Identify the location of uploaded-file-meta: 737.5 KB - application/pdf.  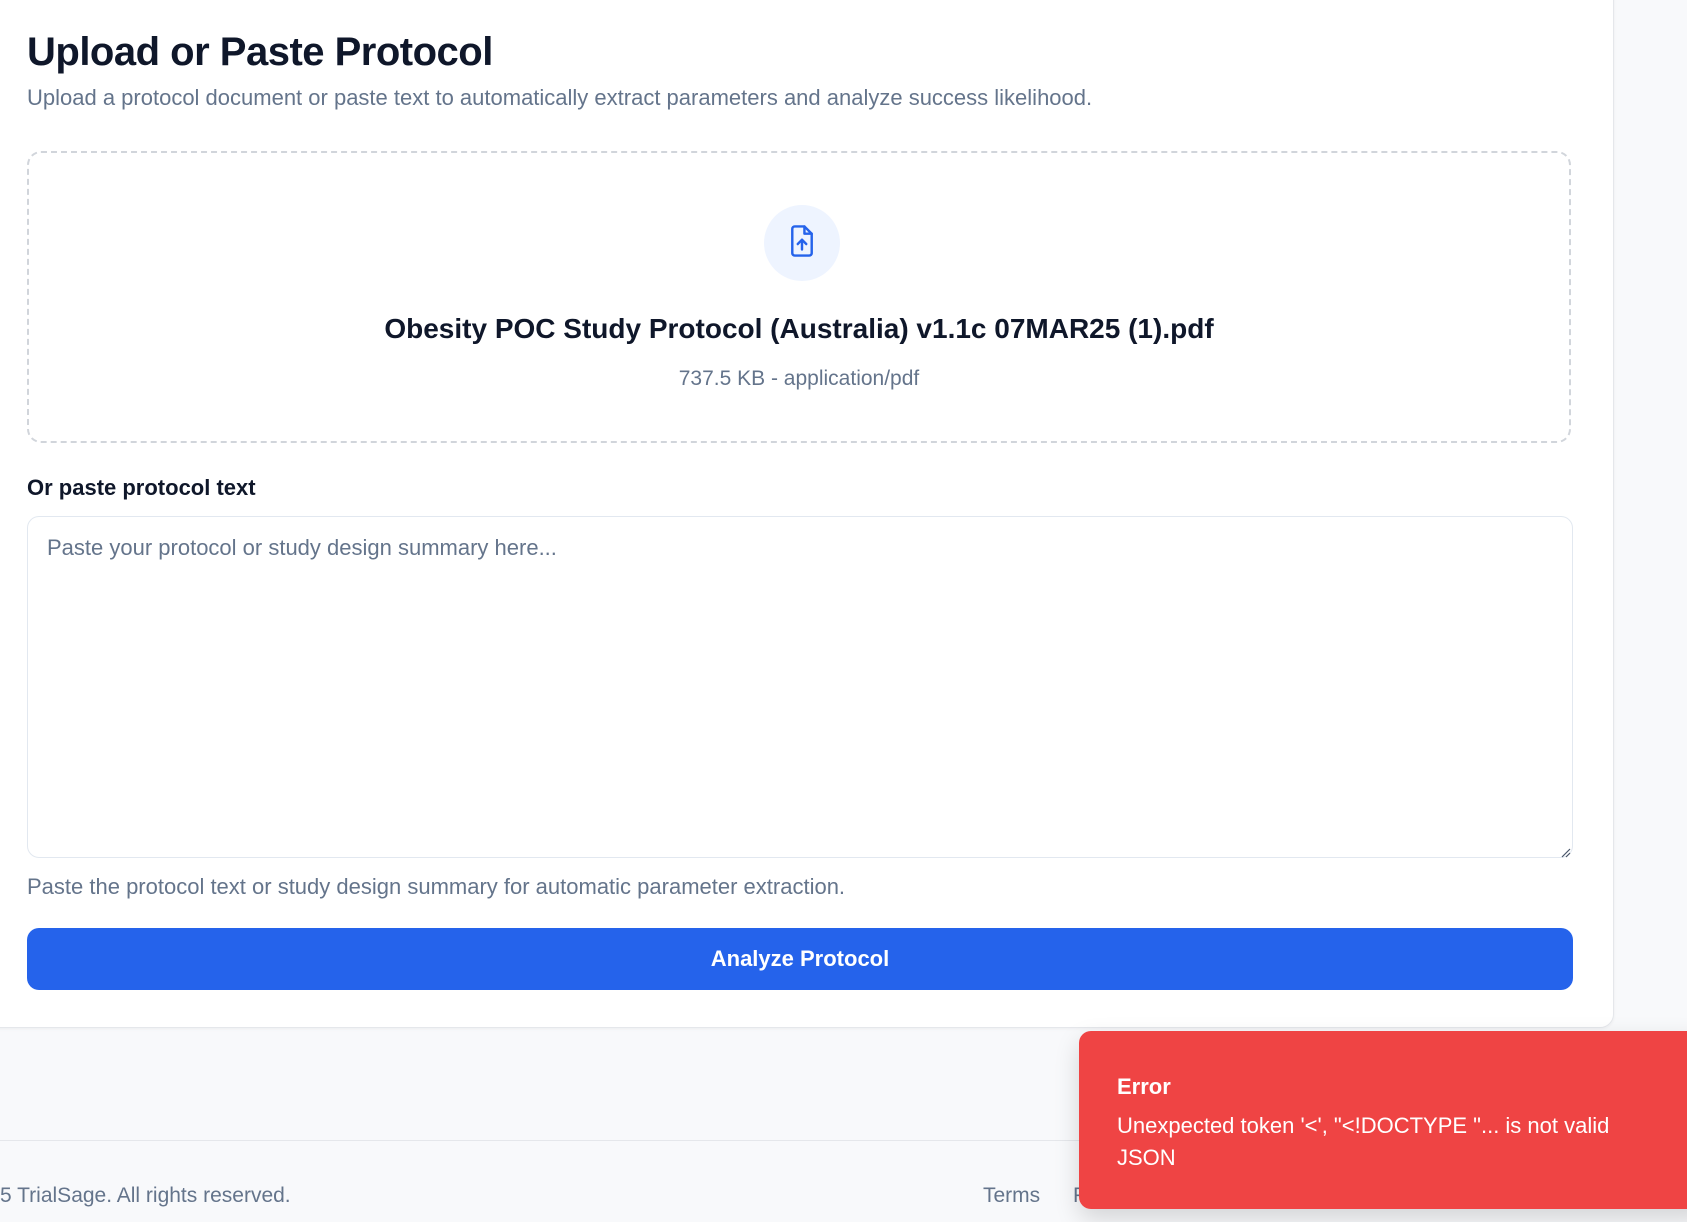
(799, 378).